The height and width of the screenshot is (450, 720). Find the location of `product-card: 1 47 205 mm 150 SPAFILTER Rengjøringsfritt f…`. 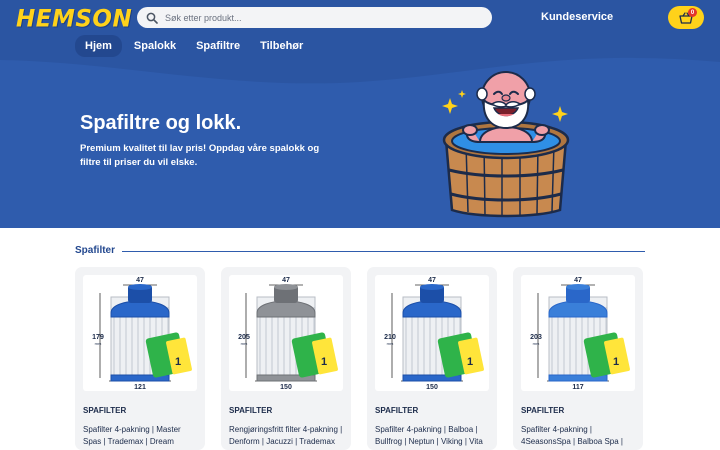

product-card: 1 47 205 mm 150 SPAFILTER Rengjøringsfritt f… is located at coordinates (286, 358).